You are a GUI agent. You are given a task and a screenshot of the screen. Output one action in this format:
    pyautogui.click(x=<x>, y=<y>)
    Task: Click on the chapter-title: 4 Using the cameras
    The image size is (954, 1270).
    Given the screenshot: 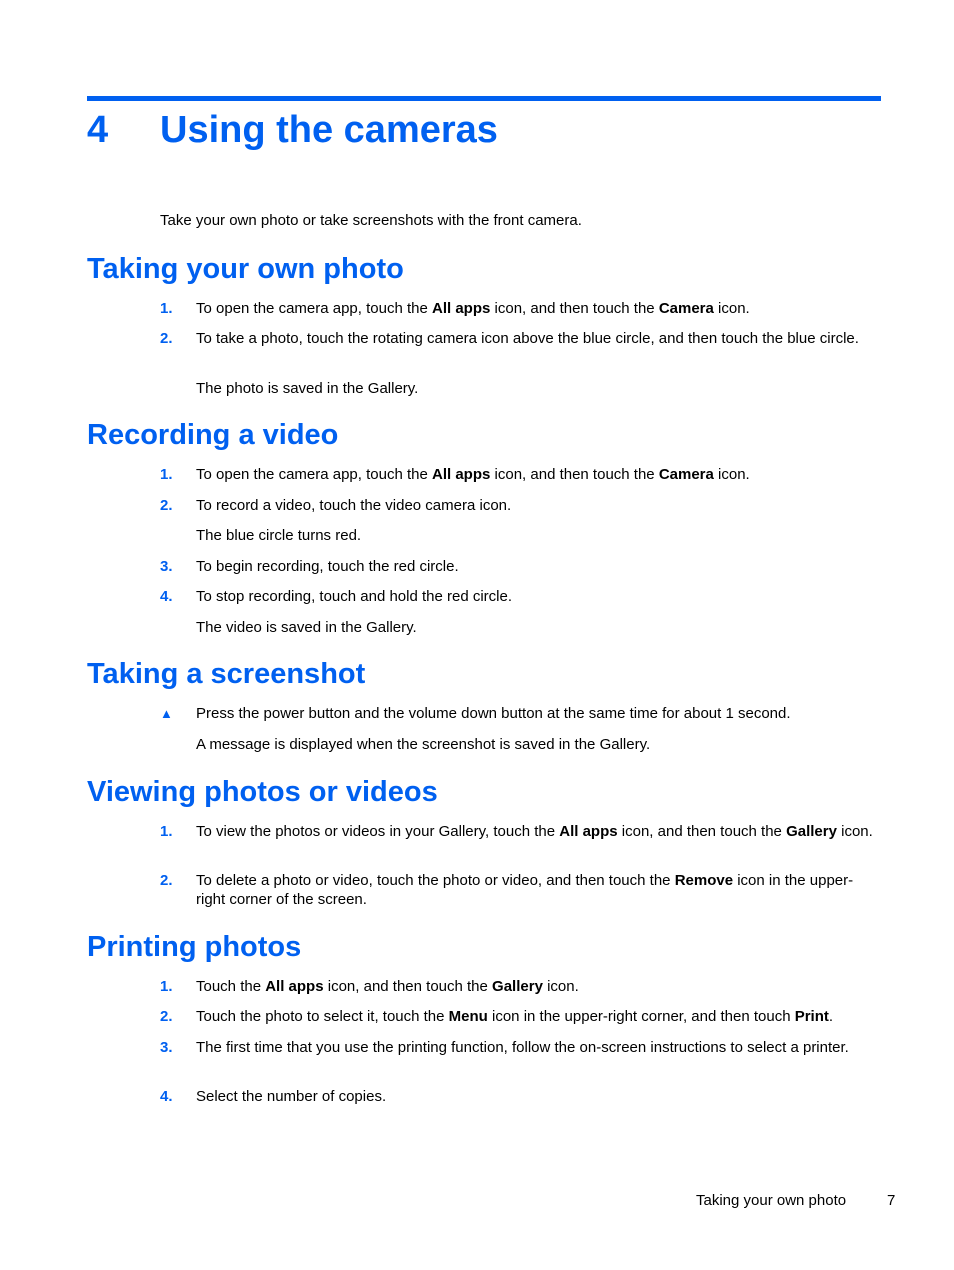 What is the action you would take?
    pyautogui.click(x=292, y=130)
    